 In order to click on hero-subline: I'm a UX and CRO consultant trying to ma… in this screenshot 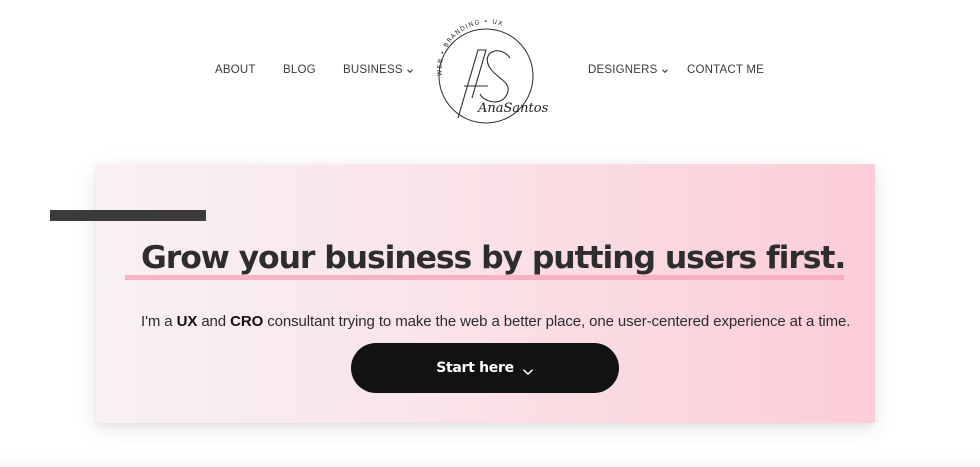, I will do `click(495, 321)`.